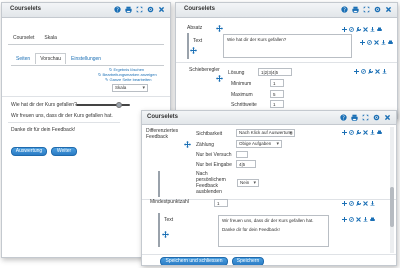 Image resolution: width=400 pixels, height=268 pixels. I want to click on loesung-label: Lösung, so click(236, 73).